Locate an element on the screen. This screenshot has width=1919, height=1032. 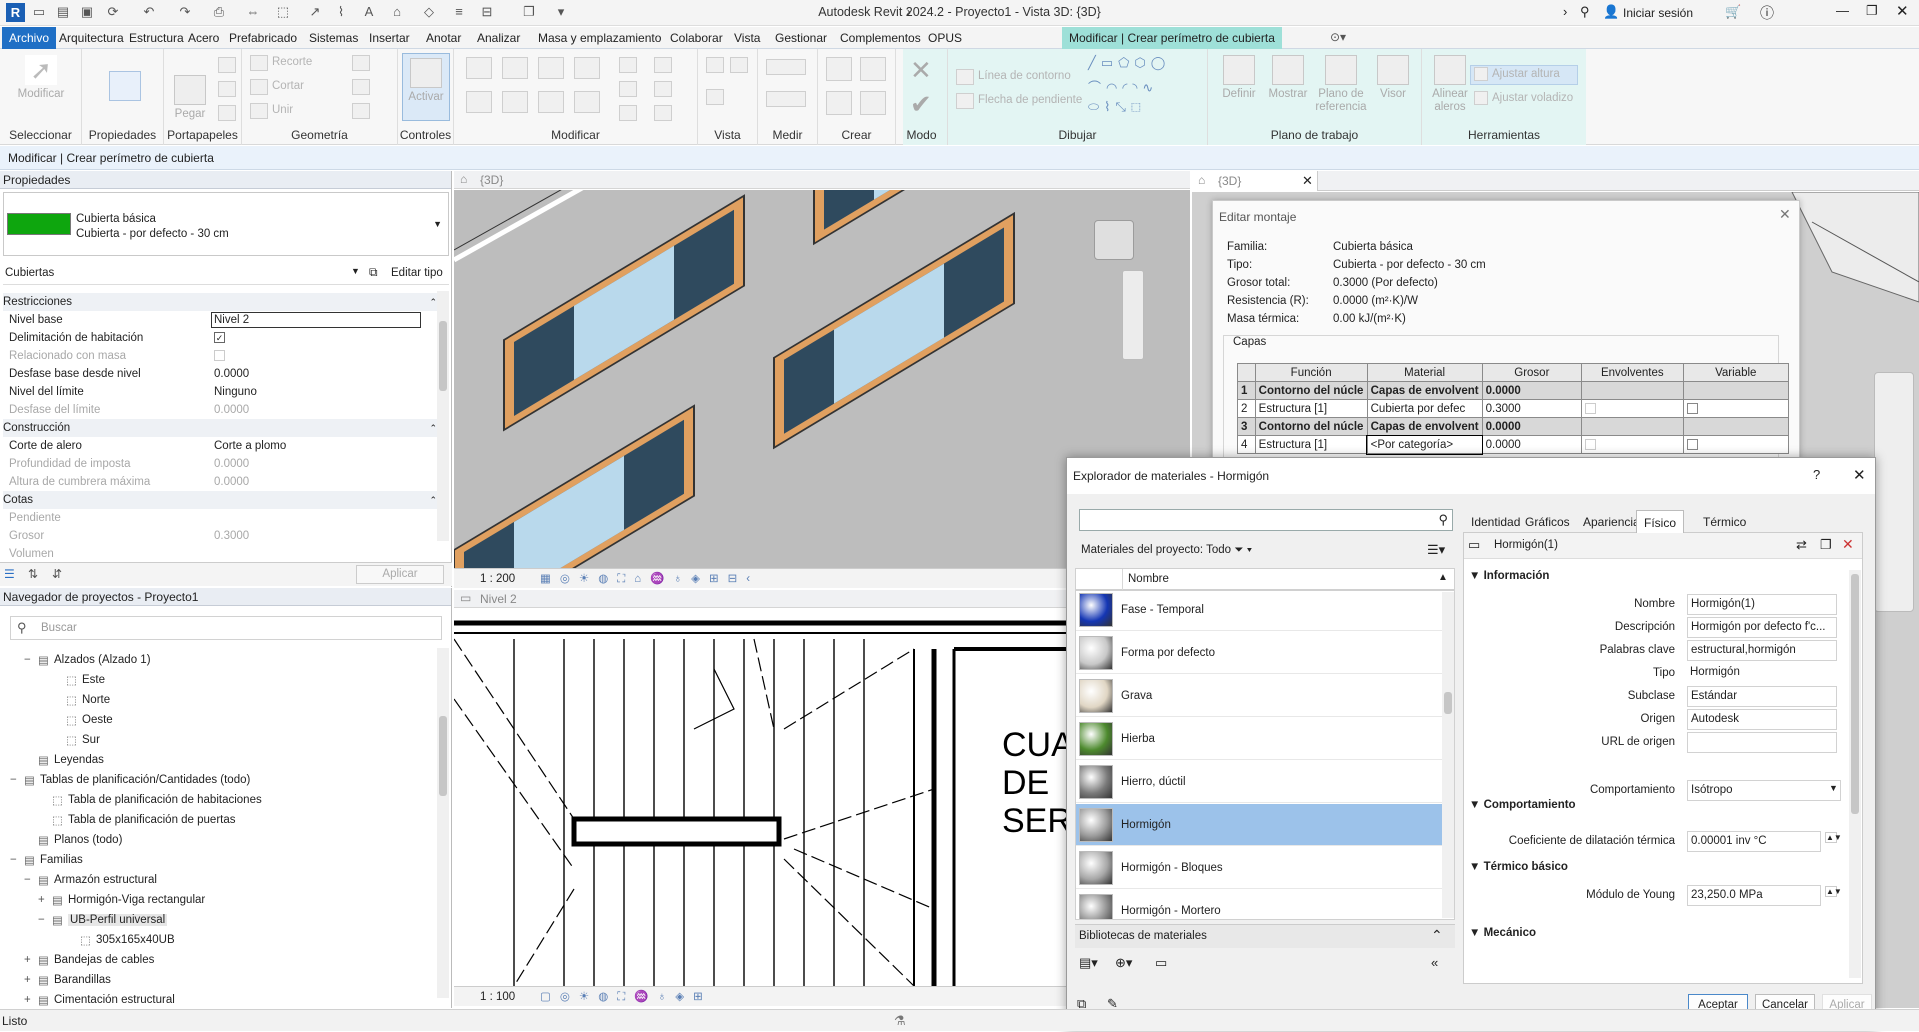
collapse-tree-icon: − is located at coordinates (27, 660).